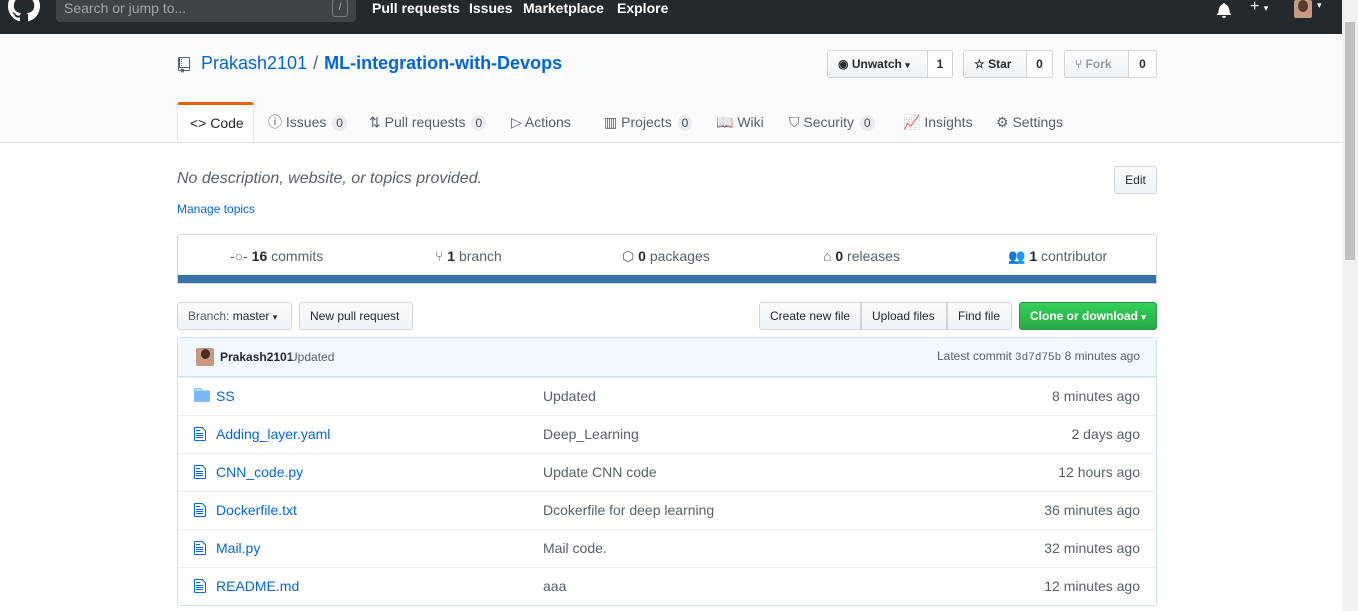  I want to click on file-row-mail: Mail.py Mail code. 32 minutes ago, so click(667, 548).